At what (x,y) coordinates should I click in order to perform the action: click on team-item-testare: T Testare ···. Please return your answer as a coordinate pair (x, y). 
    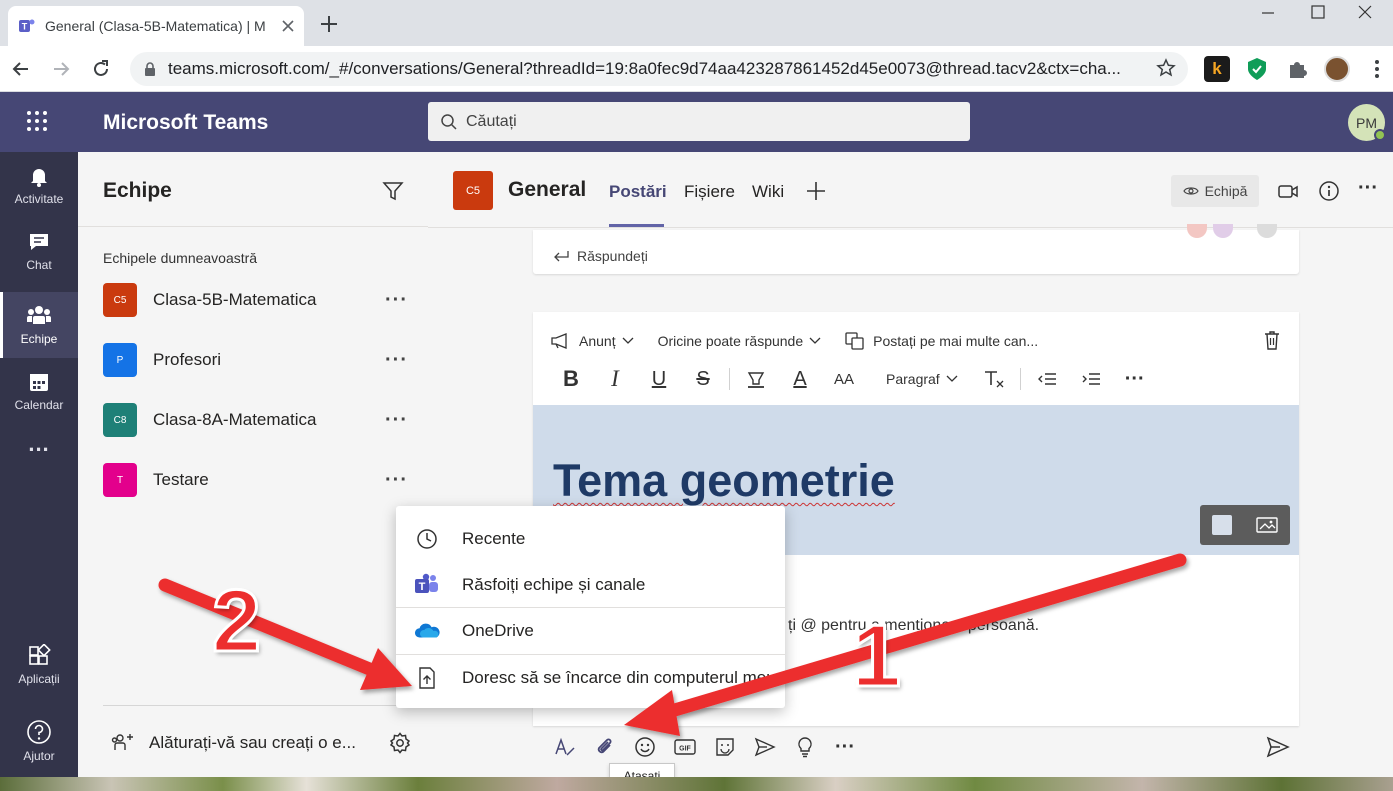
    Looking at the image, I should click on (255, 480).